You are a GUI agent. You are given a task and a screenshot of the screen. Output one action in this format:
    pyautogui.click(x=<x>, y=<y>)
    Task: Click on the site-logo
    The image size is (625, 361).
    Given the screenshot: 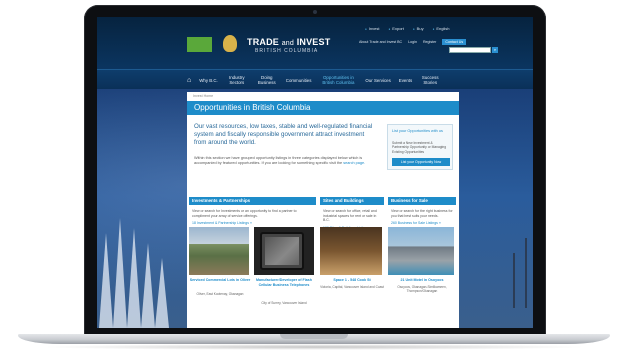 What is the action you would take?
    pyautogui.click(x=199, y=44)
    